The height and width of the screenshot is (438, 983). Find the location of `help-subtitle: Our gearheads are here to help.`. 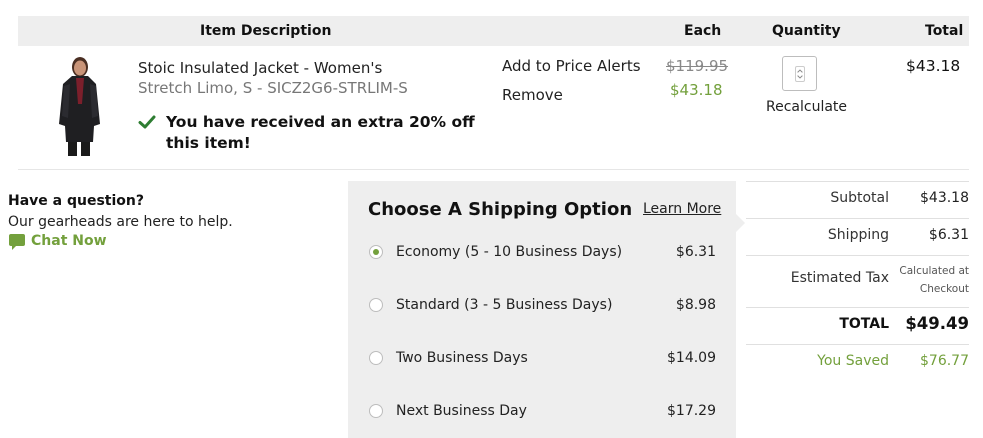

help-subtitle: Our gearheads are here to help. is located at coordinates (120, 222).